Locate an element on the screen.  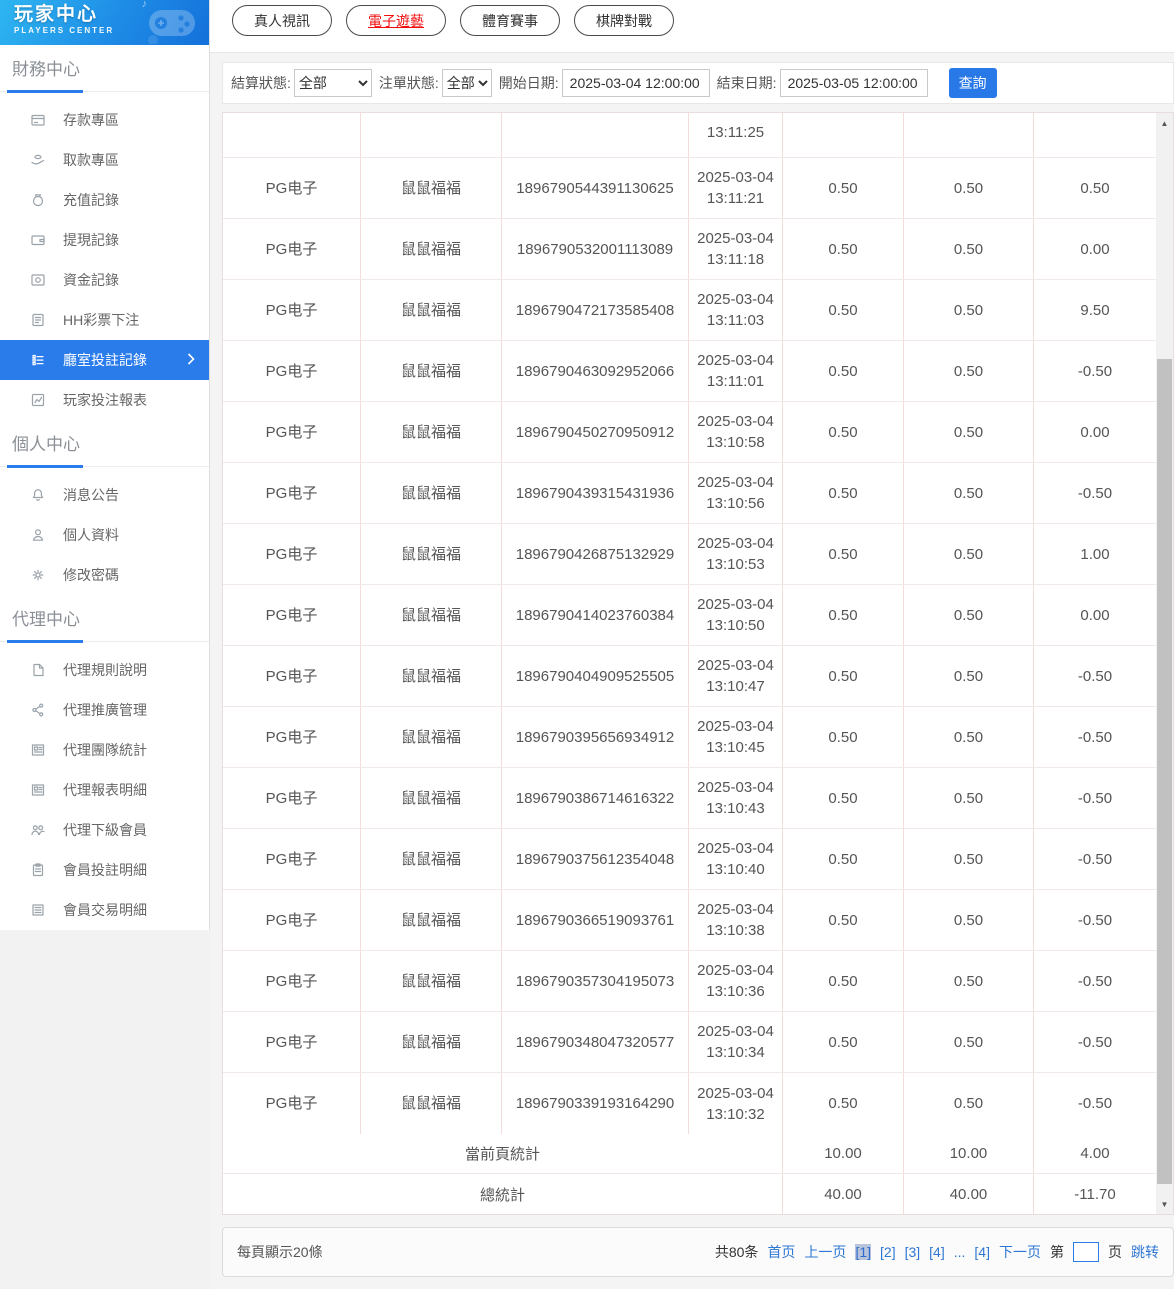
withdraw-icon is located at coordinates (38, 160).